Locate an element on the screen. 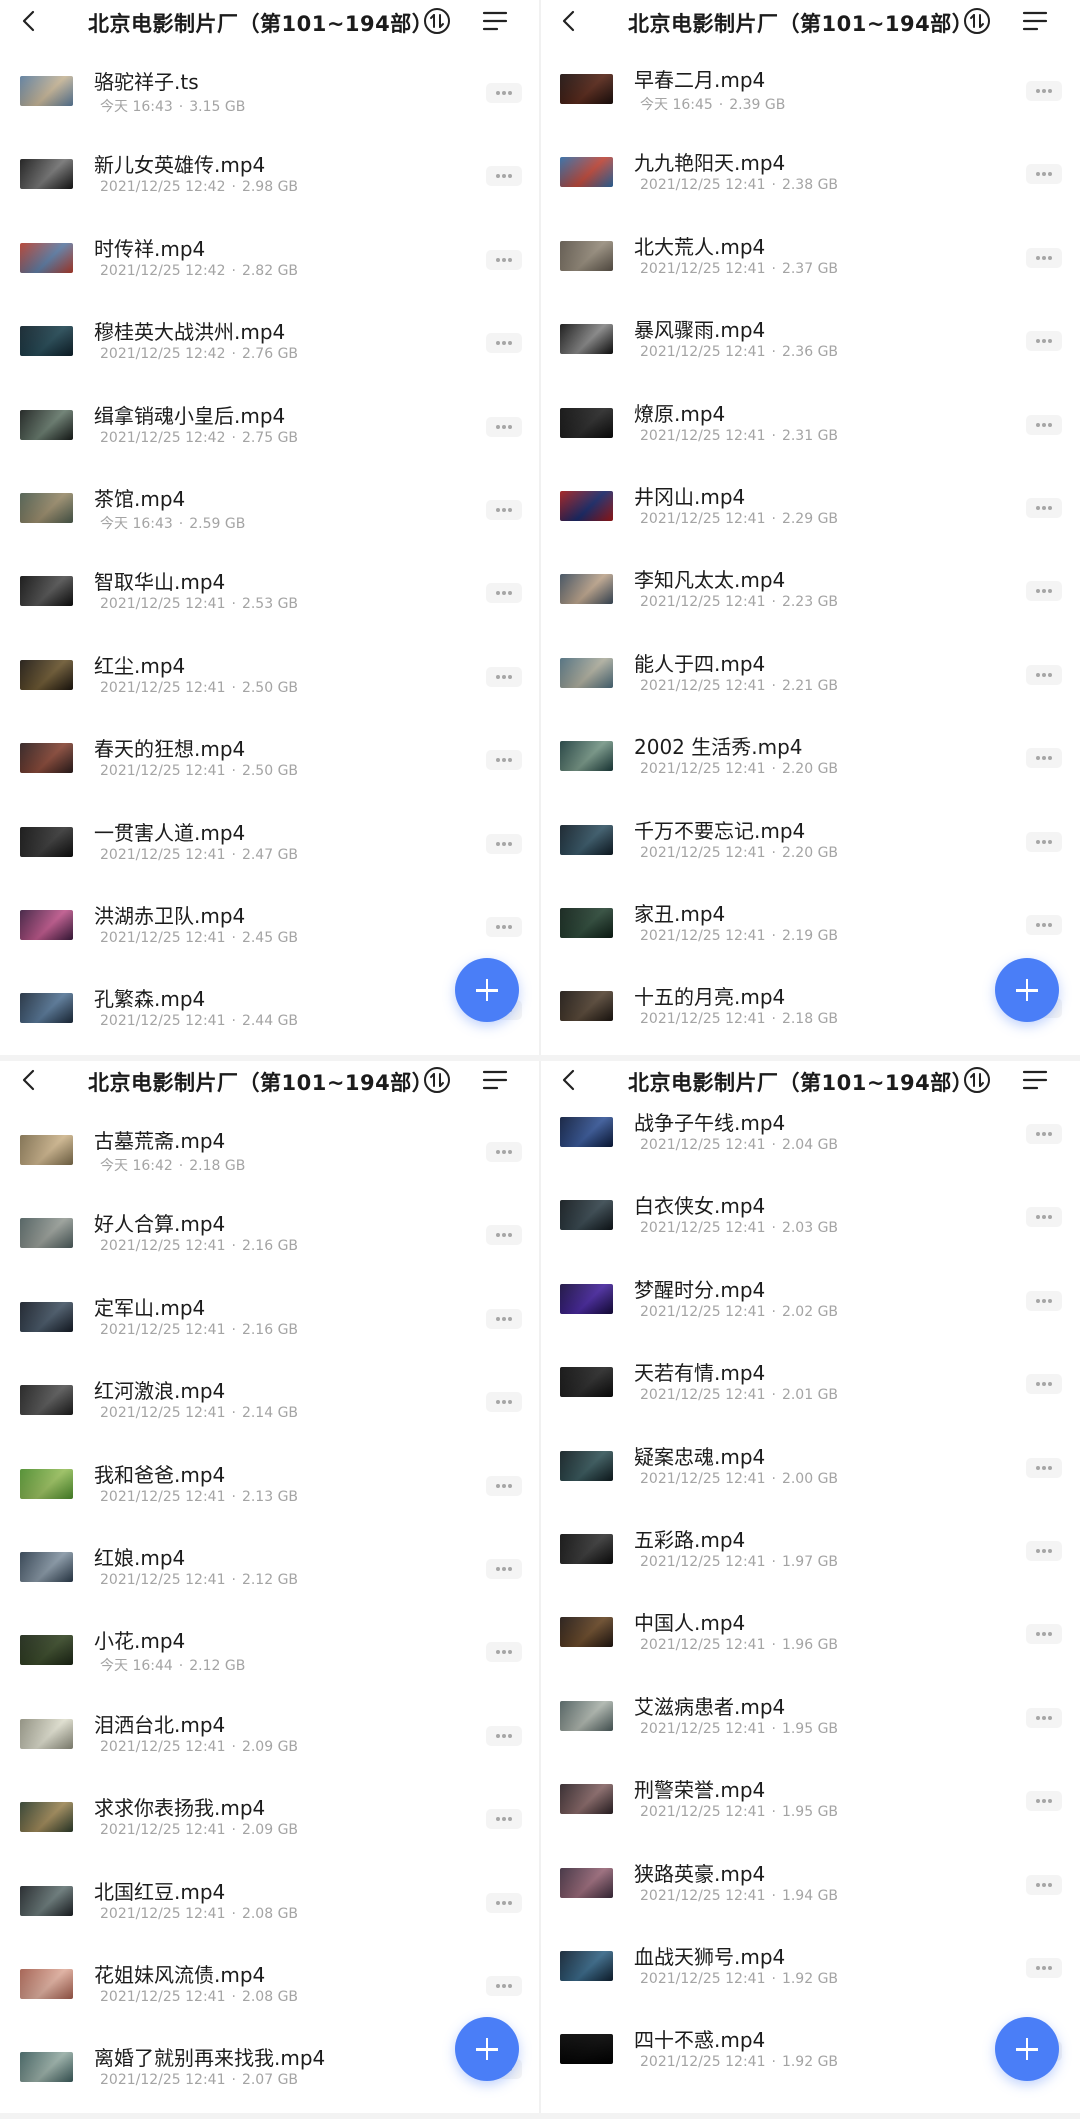 The height and width of the screenshot is (2119, 1080). file-list-item: 艾滋病患者.mp4 2021/12/25 12:41 · 1.95 GB is located at coordinates (810, 1720).